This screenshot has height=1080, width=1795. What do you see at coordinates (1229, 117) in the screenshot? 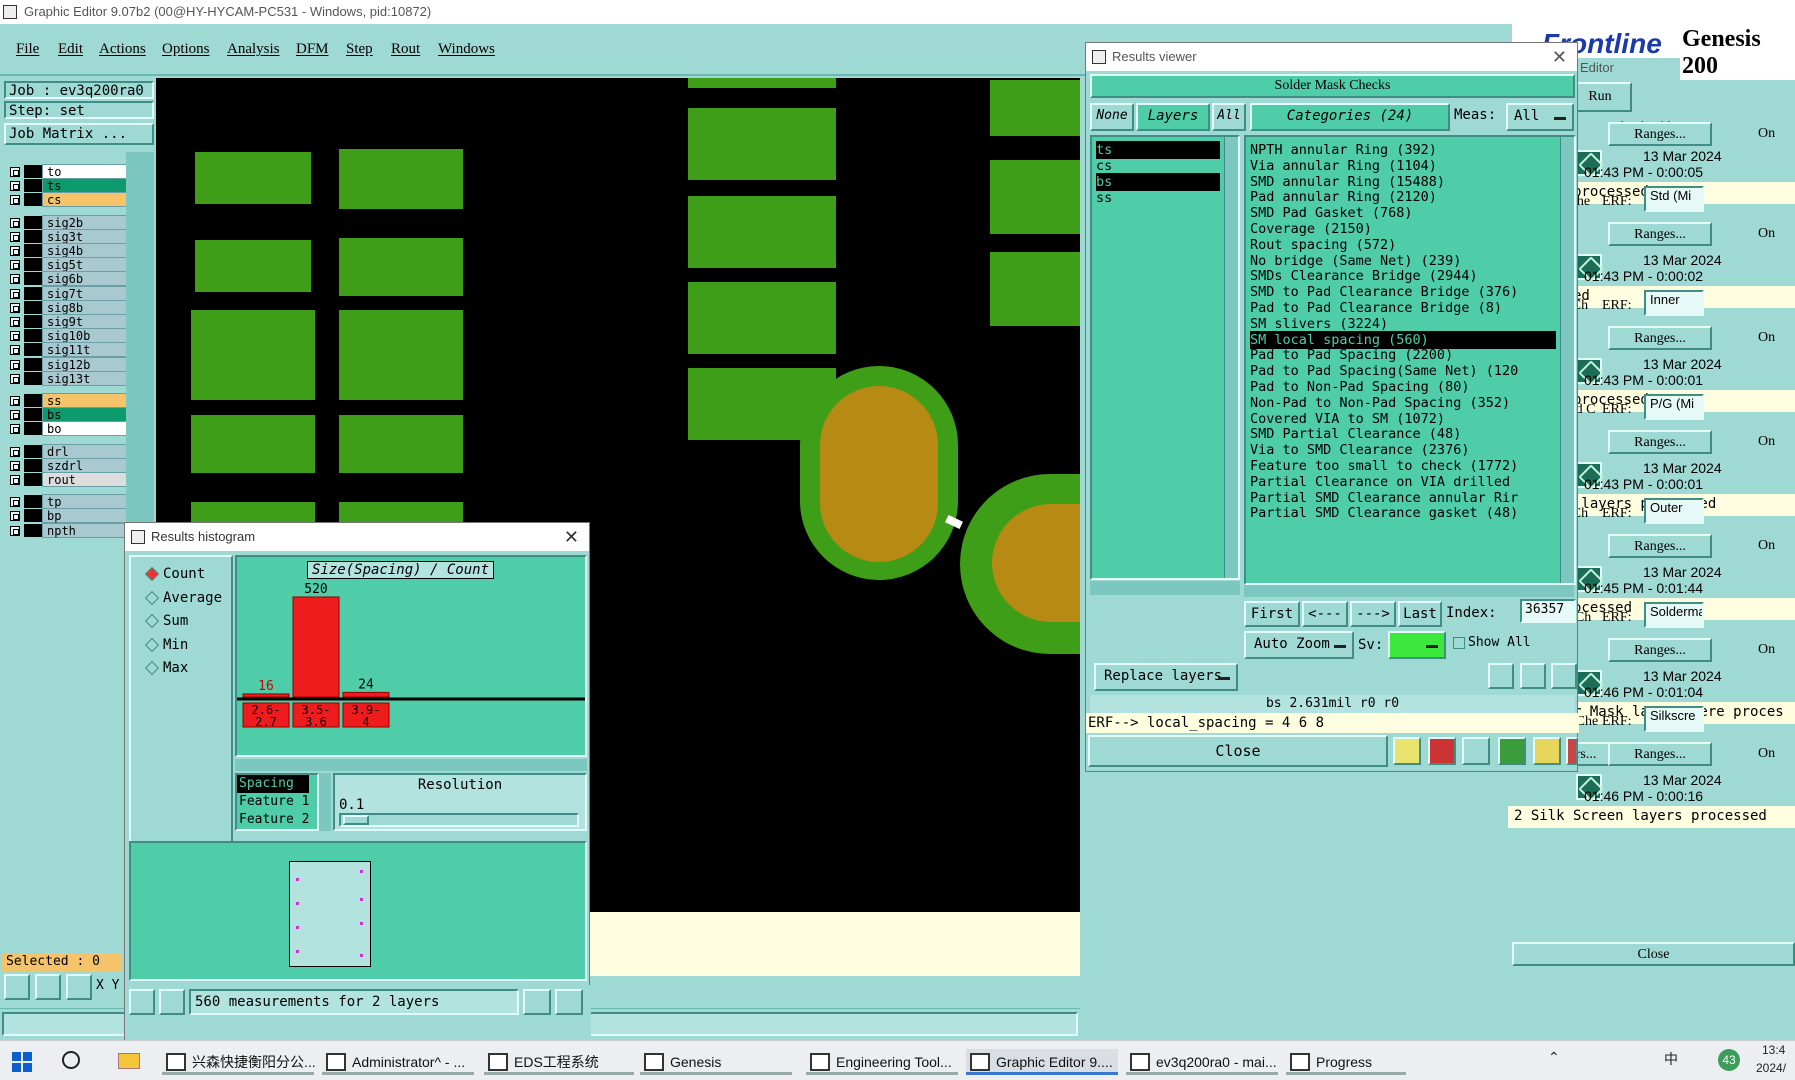
I see `all-button: All` at bounding box center [1229, 117].